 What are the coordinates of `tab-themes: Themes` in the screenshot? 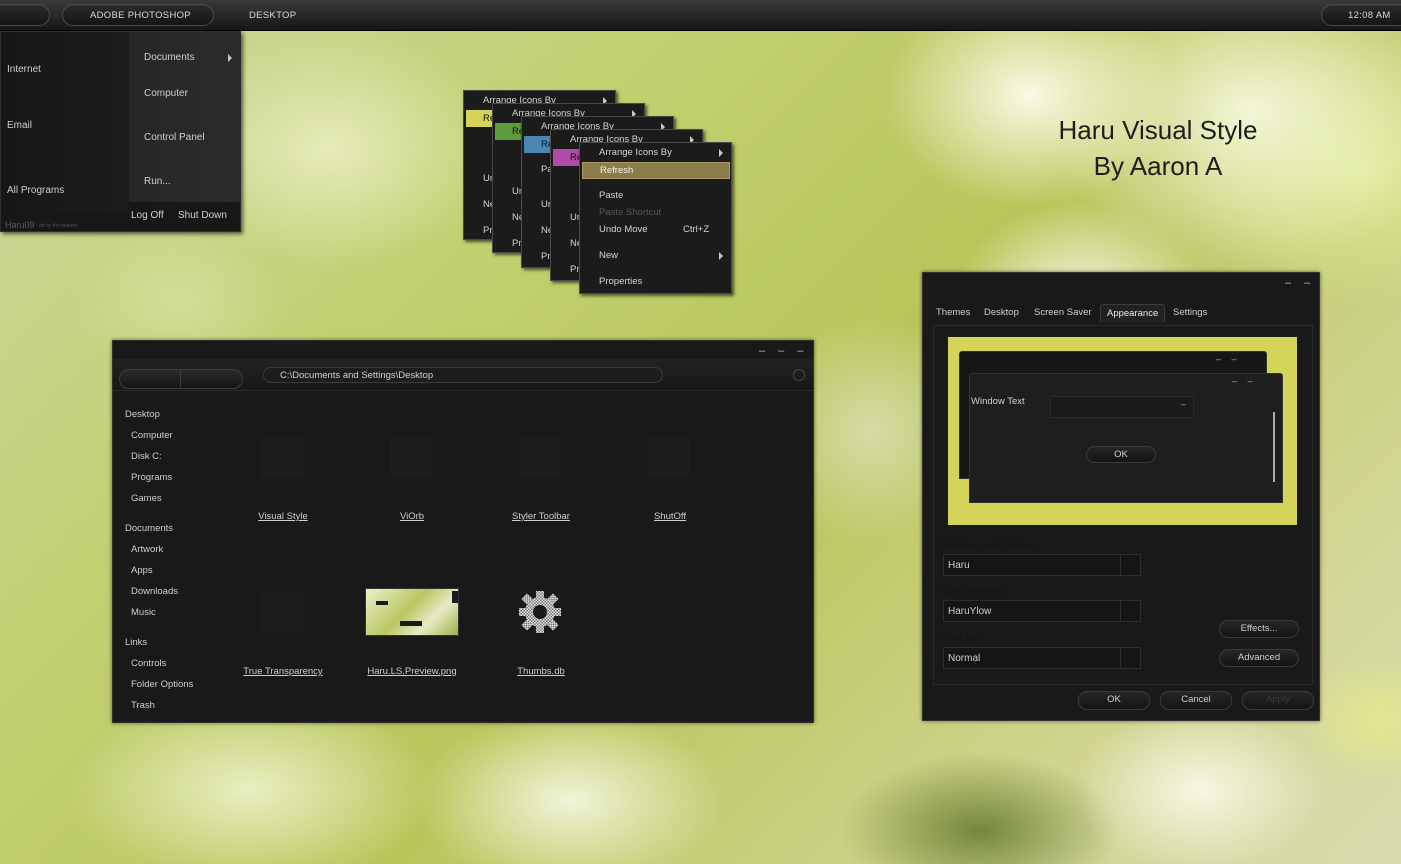 It's located at (953, 312).